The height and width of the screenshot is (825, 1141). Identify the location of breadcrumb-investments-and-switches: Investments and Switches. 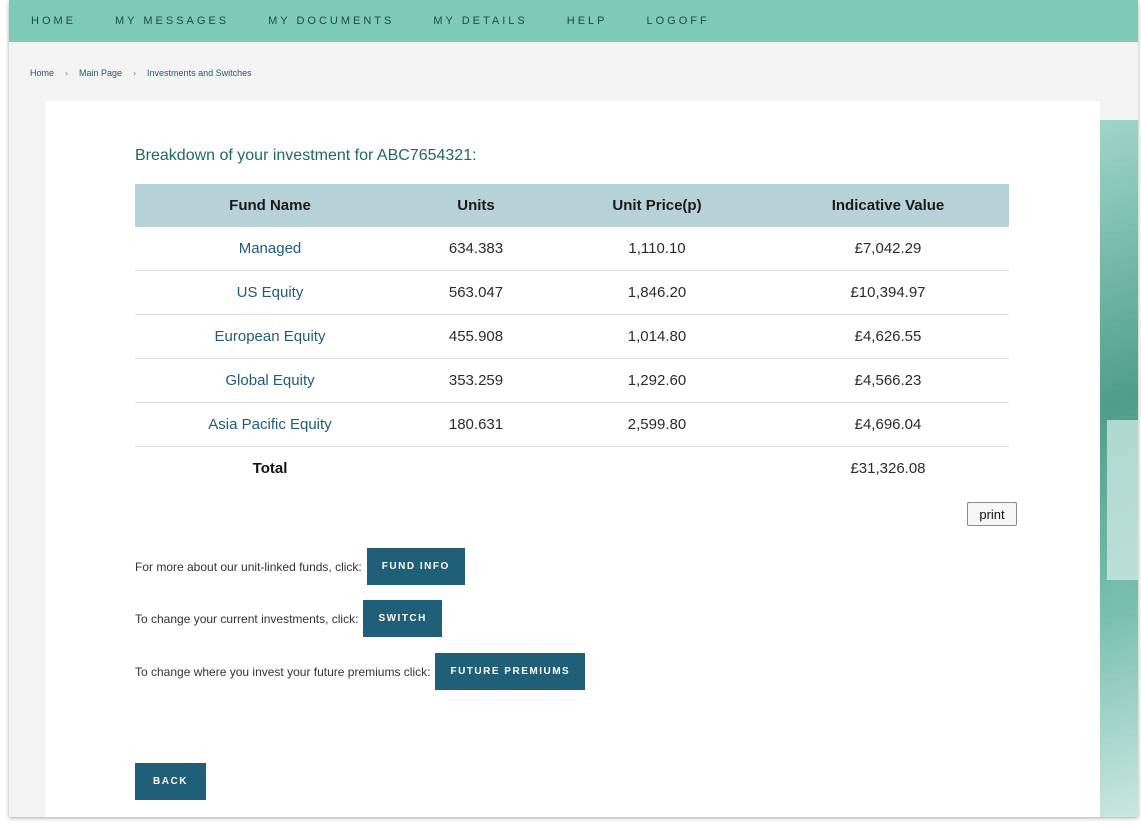
(199, 73).